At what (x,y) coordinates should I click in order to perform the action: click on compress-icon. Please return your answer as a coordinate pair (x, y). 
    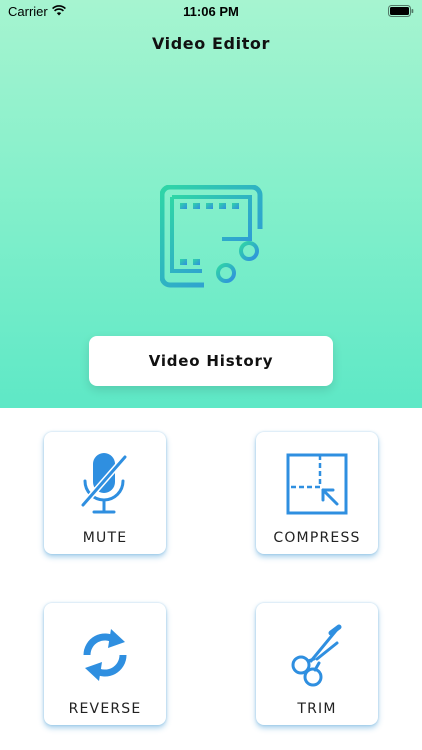
    Looking at the image, I should click on (317, 484).